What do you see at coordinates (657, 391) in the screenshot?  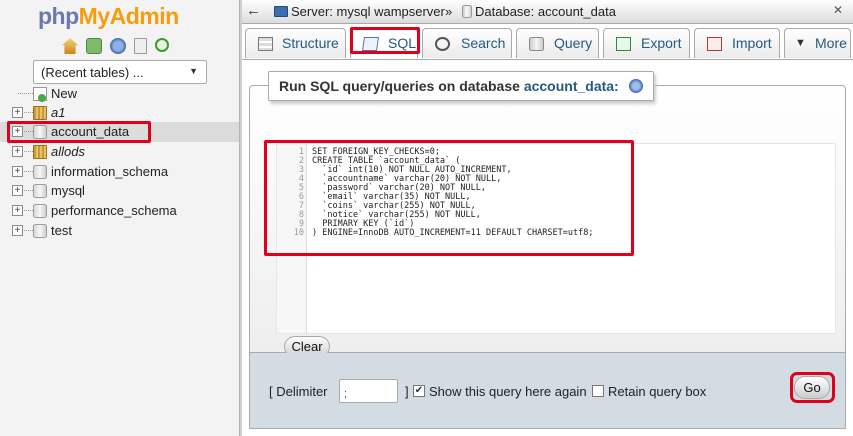 I see `retain-query-label: Retain query box` at bounding box center [657, 391].